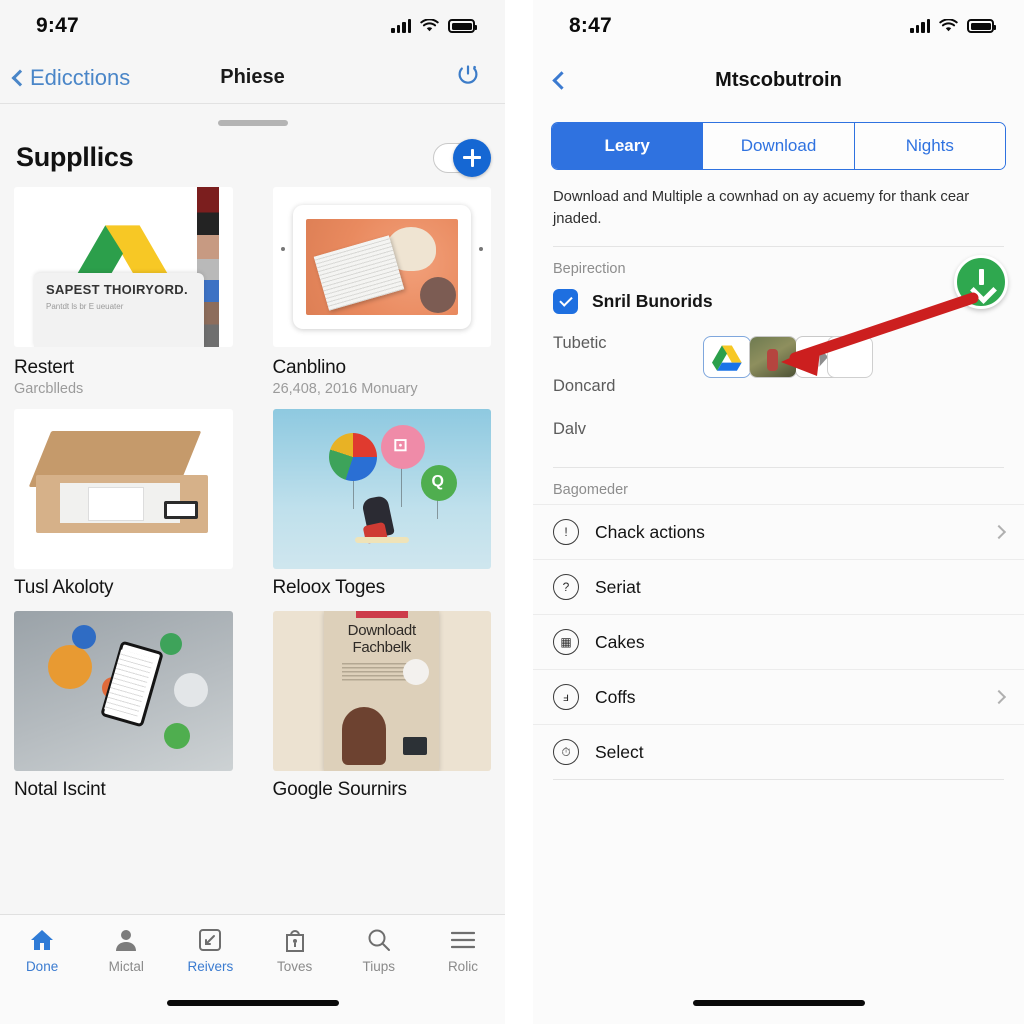 Image resolution: width=1024 pixels, height=1024 pixels. I want to click on tablet-photo-thumbnail, so click(381, 267).